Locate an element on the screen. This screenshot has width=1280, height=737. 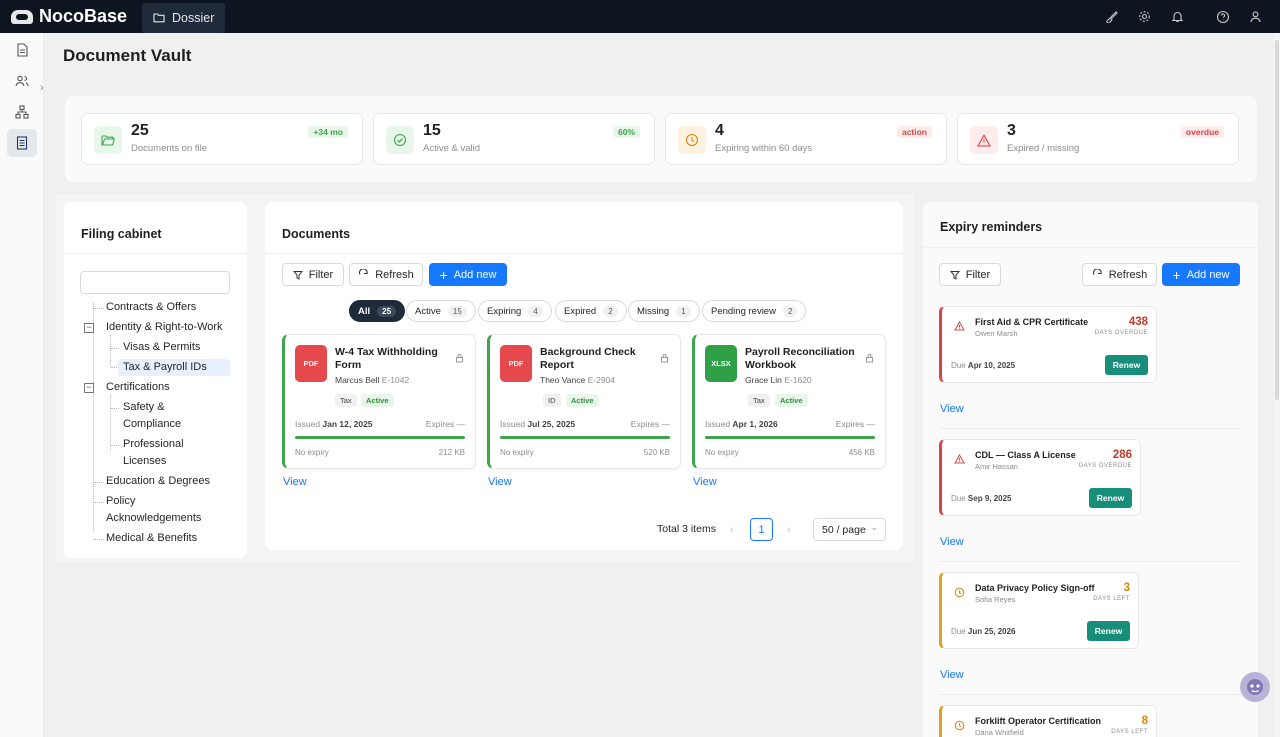
segment-expiring: Expiring 4 is located at coordinates (515, 311).